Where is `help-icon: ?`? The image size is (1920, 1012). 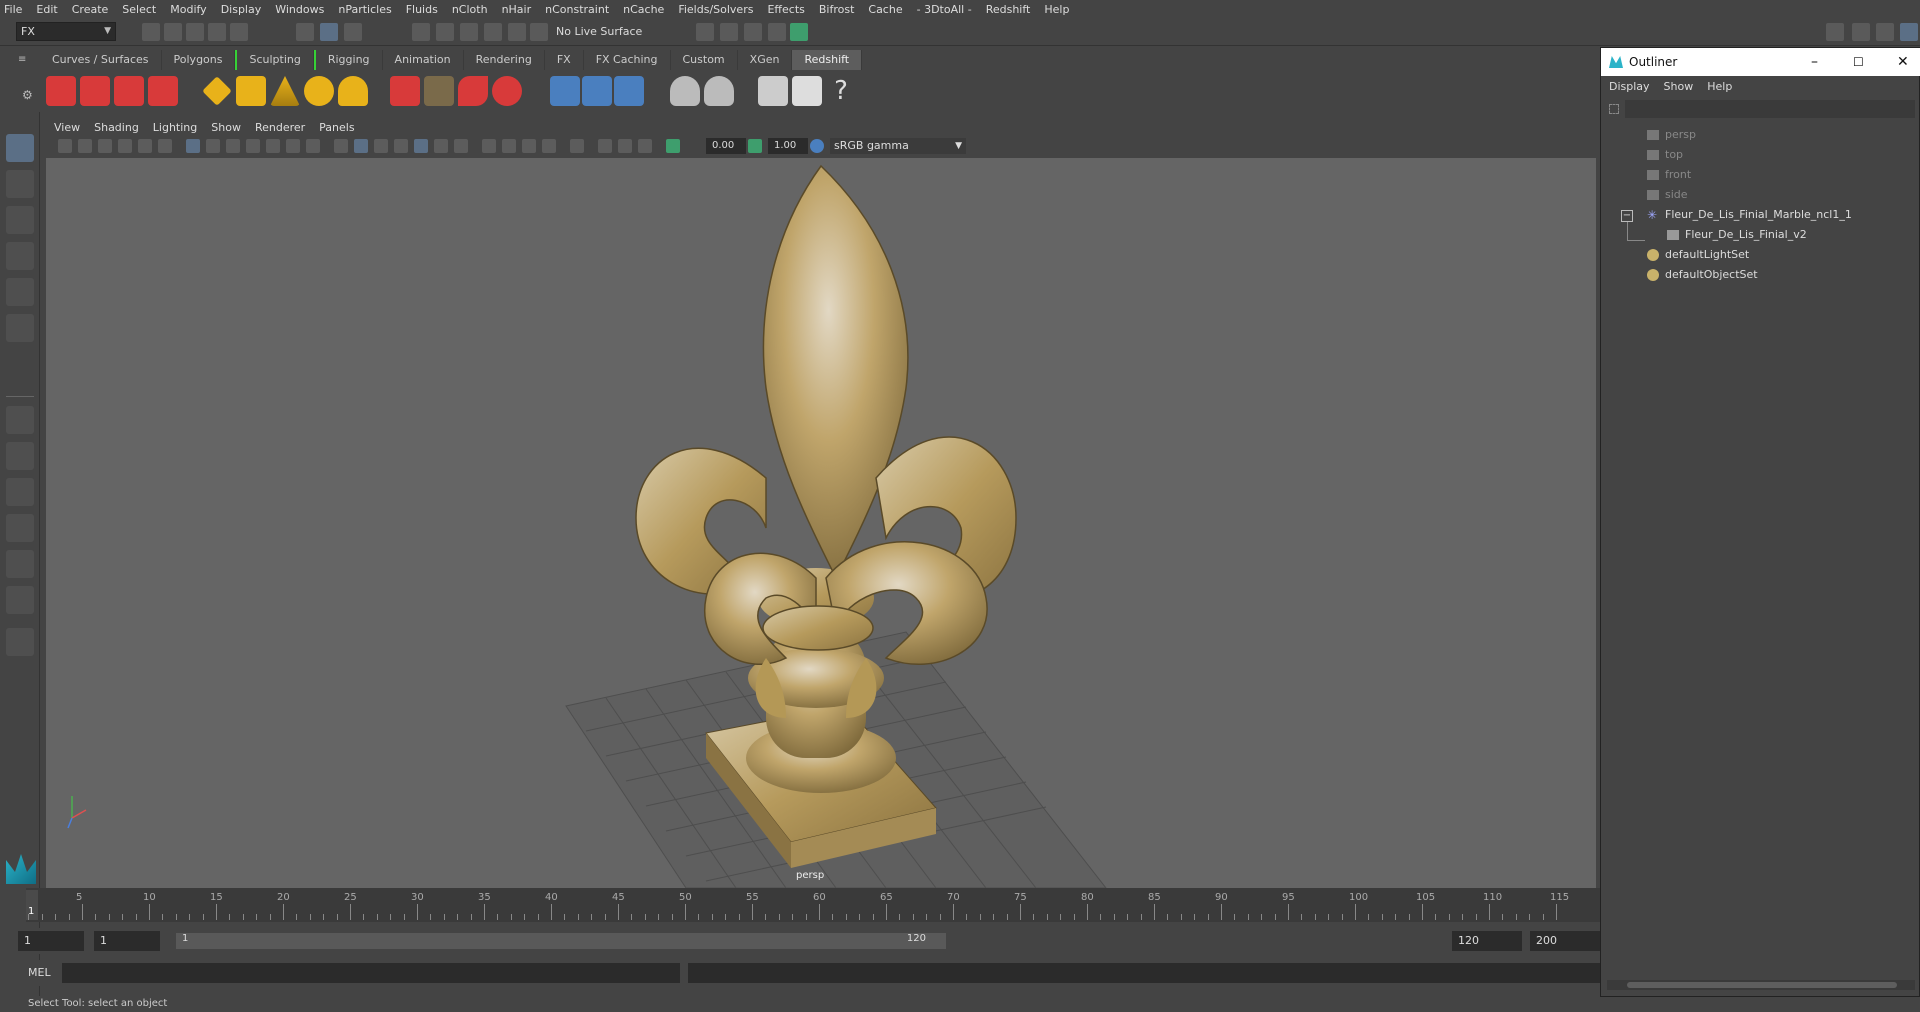 help-icon: ? is located at coordinates (841, 91).